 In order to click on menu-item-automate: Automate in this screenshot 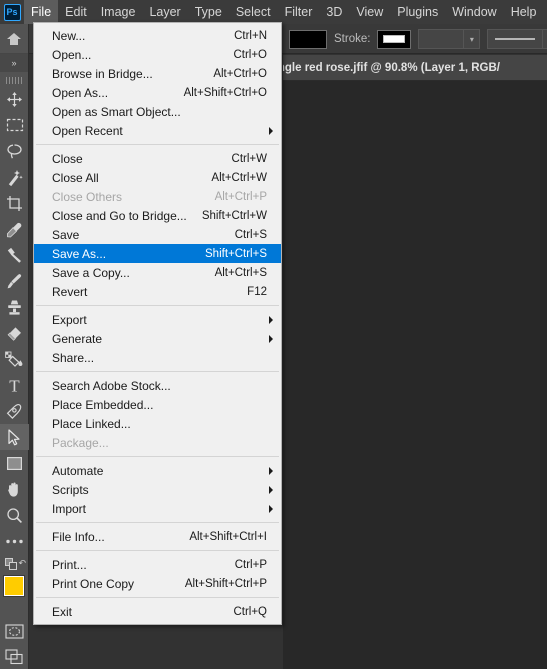, I will do `click(157, 470)`.